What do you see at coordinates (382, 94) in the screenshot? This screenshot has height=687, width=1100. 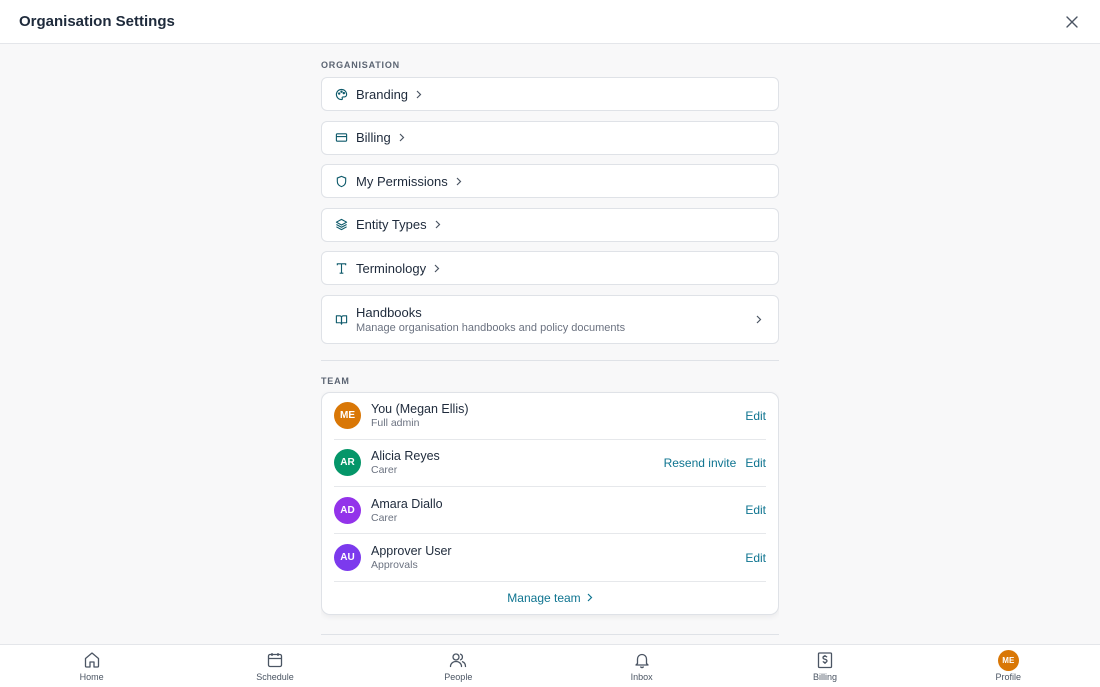 I see `branding-label: Branding` at bounding box center [382, 94].